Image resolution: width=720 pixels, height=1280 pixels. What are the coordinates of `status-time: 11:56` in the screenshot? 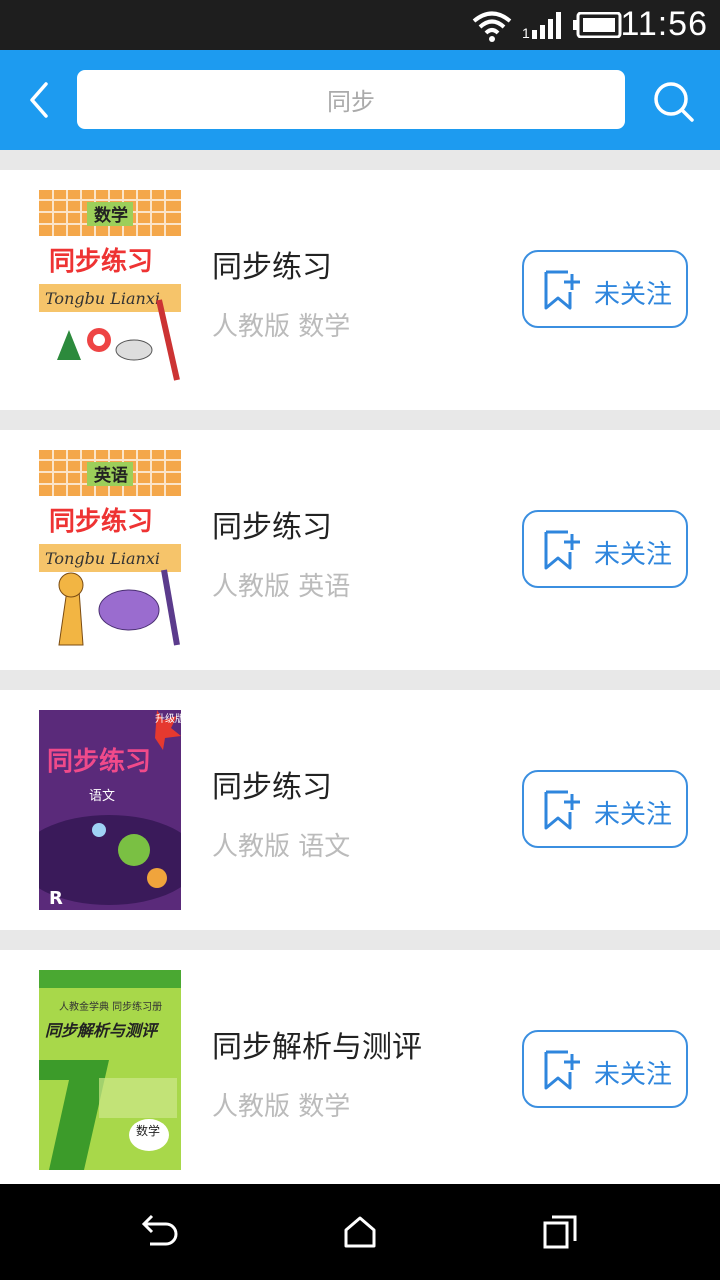 It's located at (664, 24).